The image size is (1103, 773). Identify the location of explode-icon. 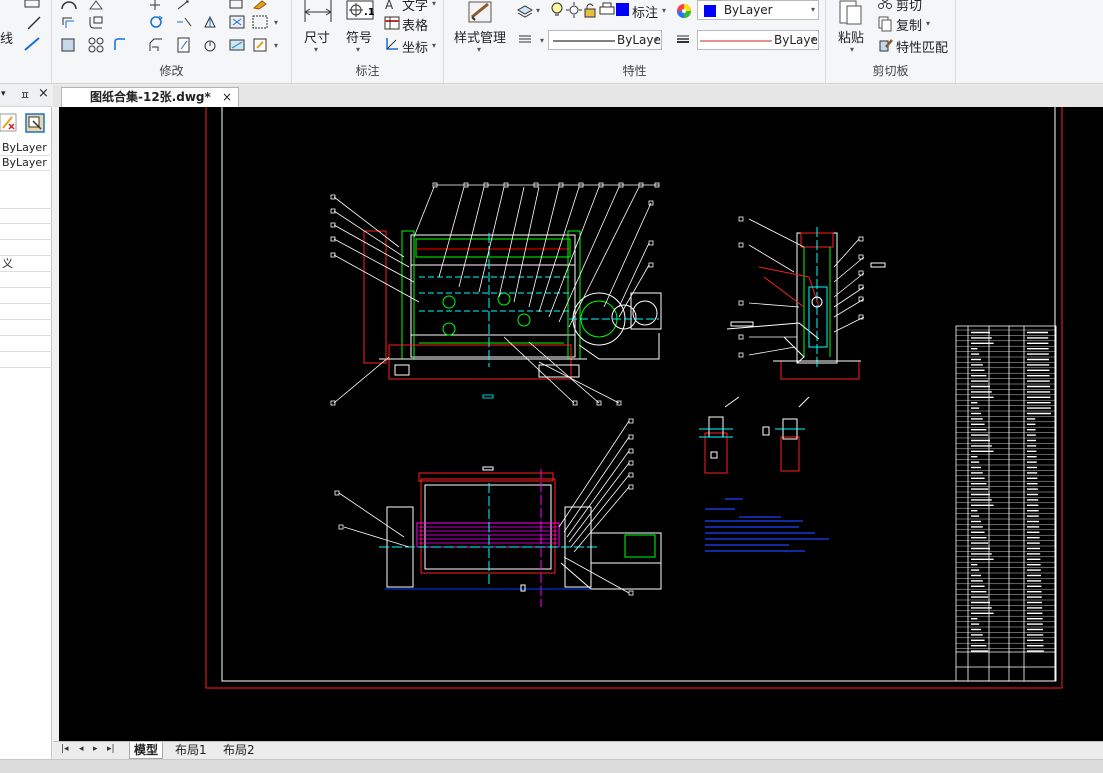
(237, 22).